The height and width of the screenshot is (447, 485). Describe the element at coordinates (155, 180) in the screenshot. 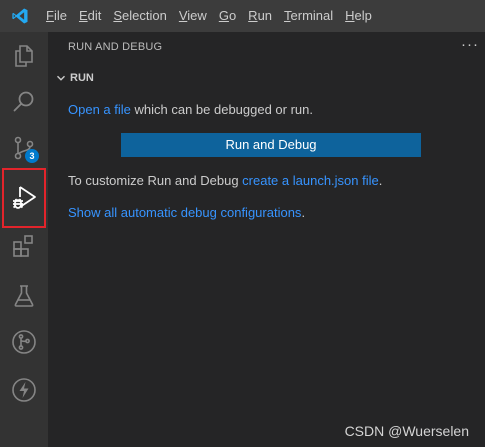

I see `customize-text: To customize Run and Debug` at that location.